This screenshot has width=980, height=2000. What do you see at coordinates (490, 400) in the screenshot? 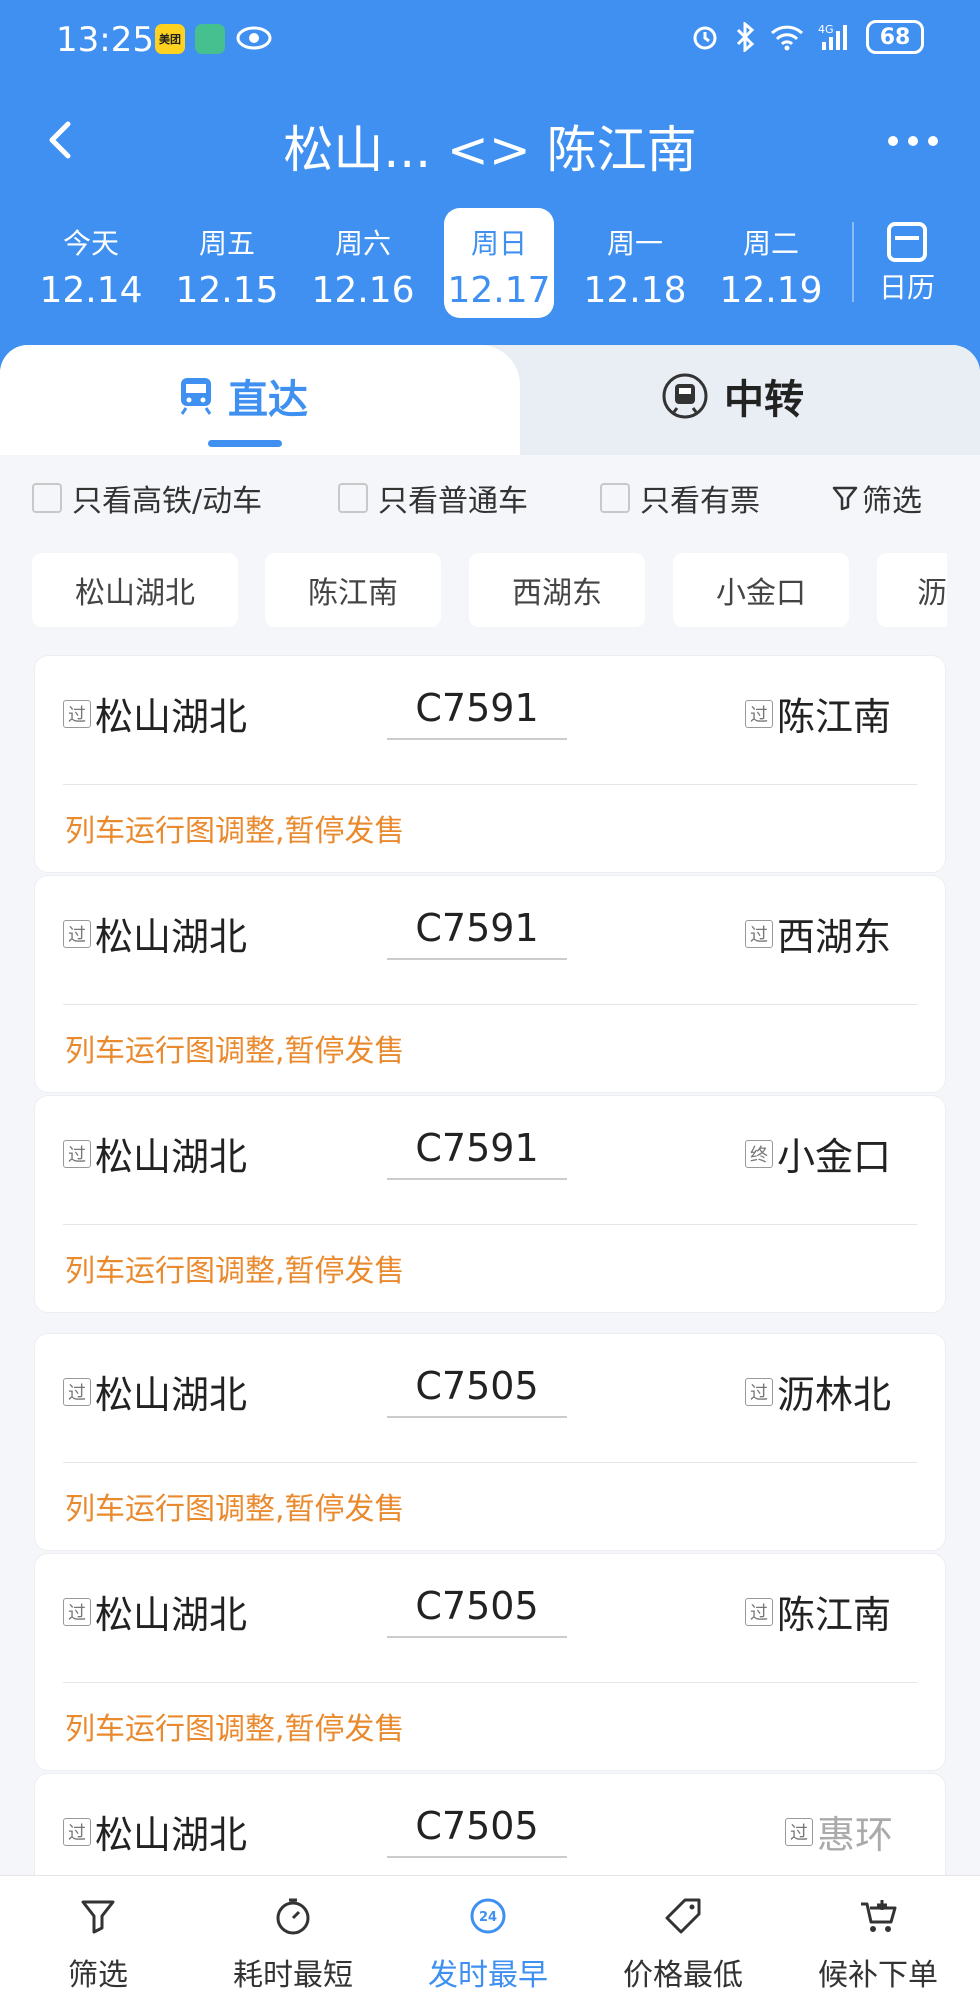
I see `tab-bar: 直达 中转` at bounding box center [490, 400].